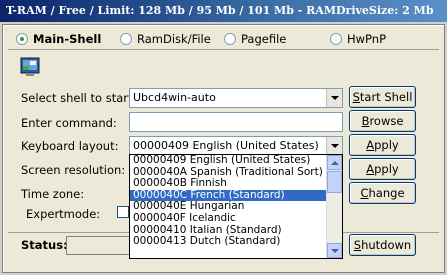  What do you see at coordinates (79, 98) in the screenshot?
I see `shell-label: Select shell to start:` at bounding box center [79, 98].